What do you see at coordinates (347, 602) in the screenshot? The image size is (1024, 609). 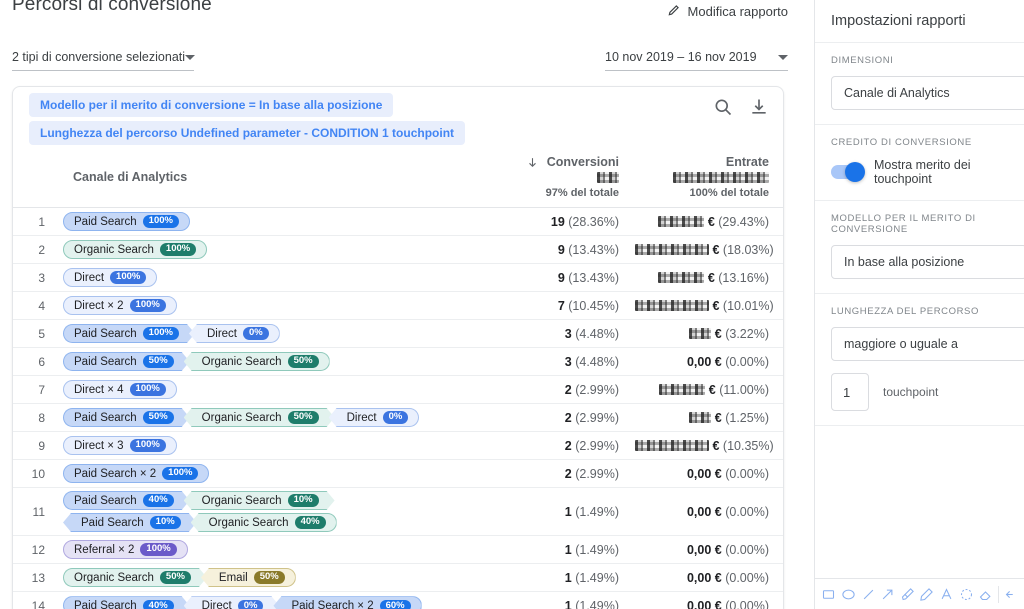 I see `path-step: Paid Search × 2 60%` at bounding box center [347, 602].